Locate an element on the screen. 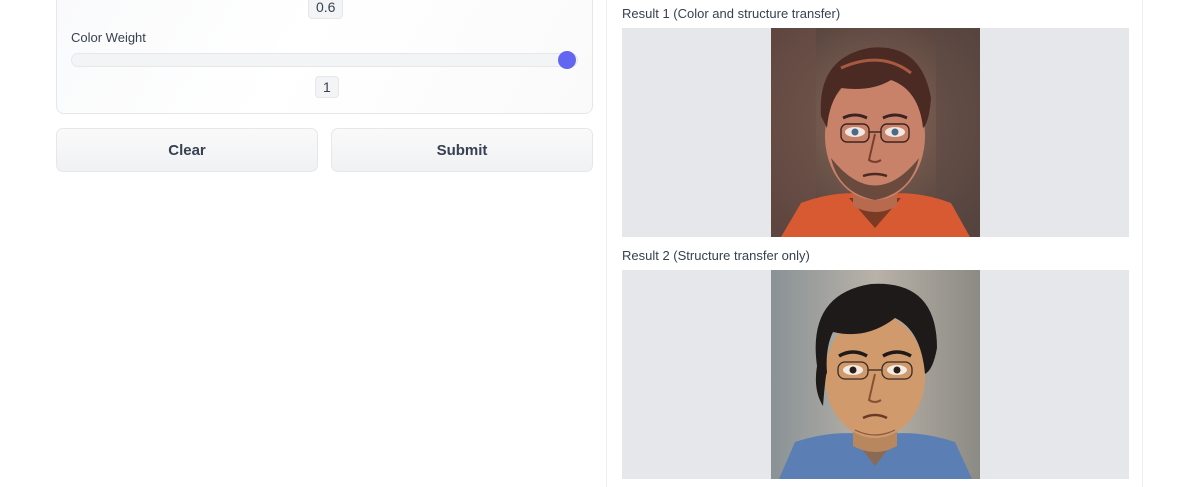 The height and width of the screenshot is (487, 1200). color-weight-slider-track is located at coordinates (324, 60).